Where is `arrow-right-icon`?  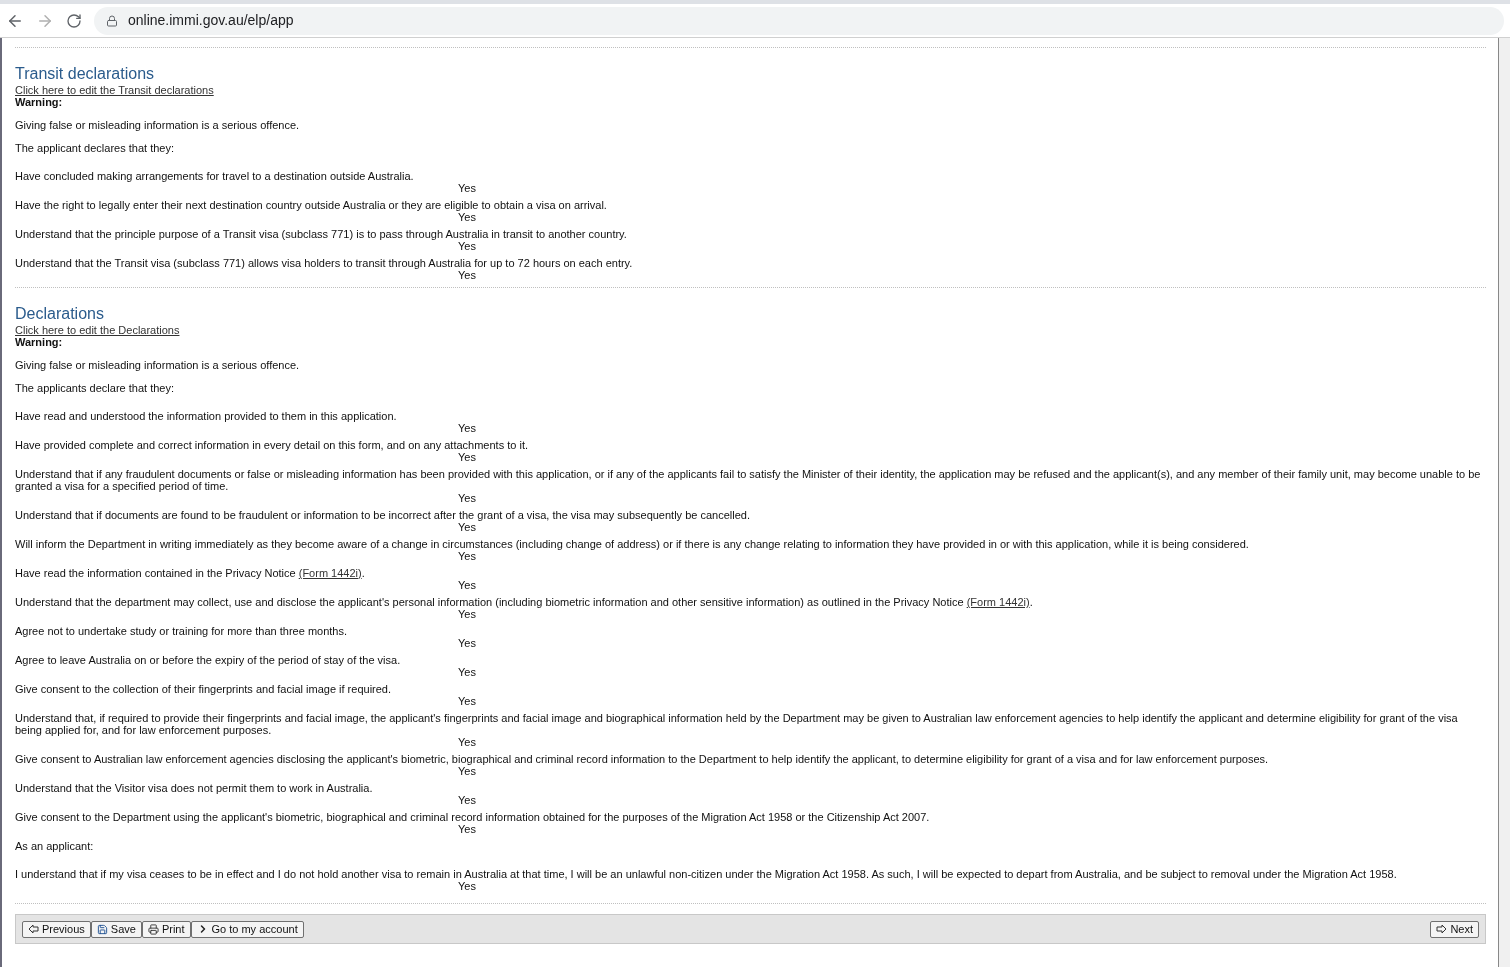
arrow-right-icon is located at coordinates (1442, 929).